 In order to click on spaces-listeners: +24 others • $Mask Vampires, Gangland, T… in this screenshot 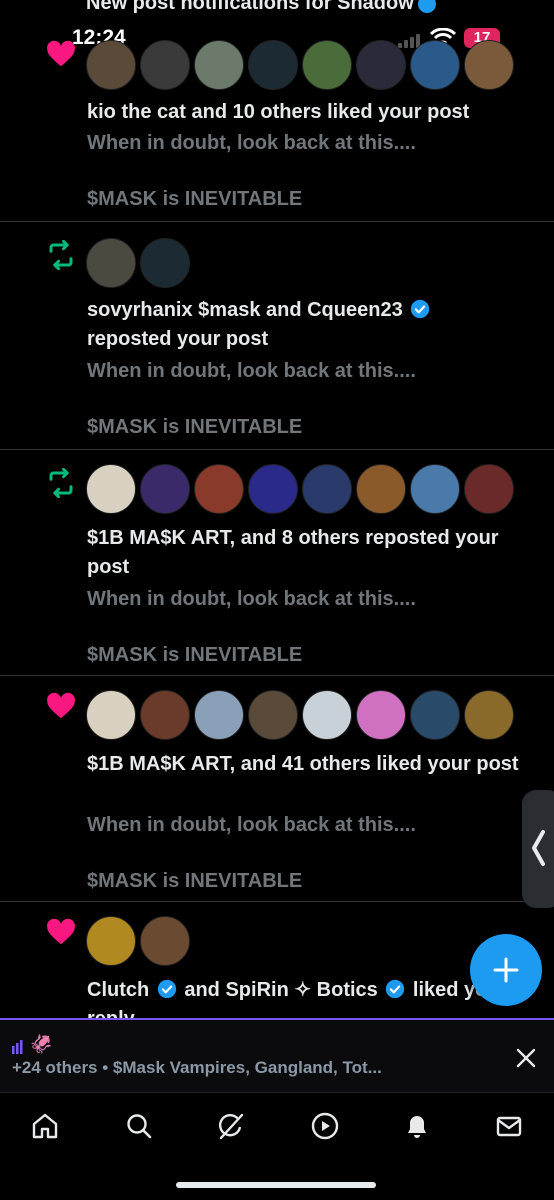, I will do `click(197, 1067)`.